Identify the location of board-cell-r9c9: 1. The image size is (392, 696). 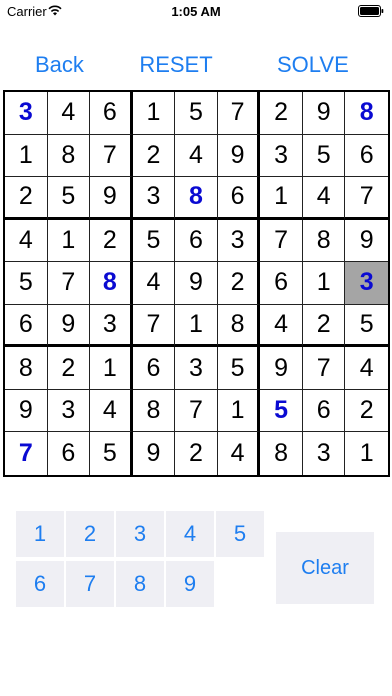
(366, 453).